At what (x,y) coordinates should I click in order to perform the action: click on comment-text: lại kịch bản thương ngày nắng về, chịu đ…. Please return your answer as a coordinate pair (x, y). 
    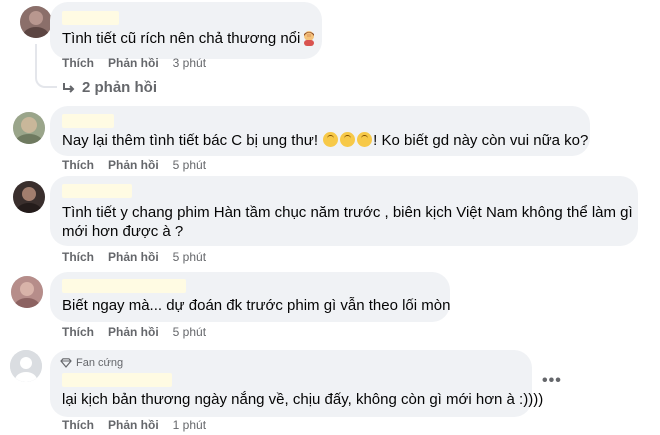
    Looking at the image, I should click on (303, 399).